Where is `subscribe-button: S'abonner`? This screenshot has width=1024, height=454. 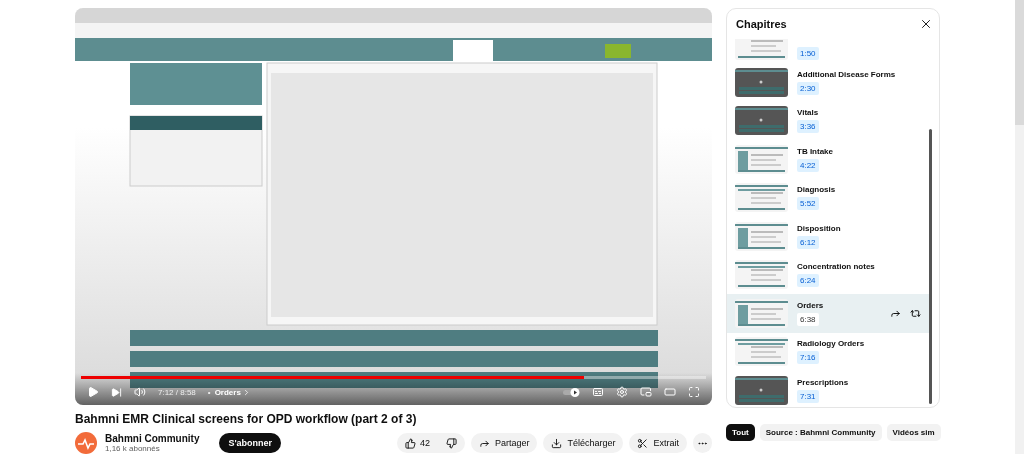
subscribe-button: S'abonner is located at coordinates (250, 443).